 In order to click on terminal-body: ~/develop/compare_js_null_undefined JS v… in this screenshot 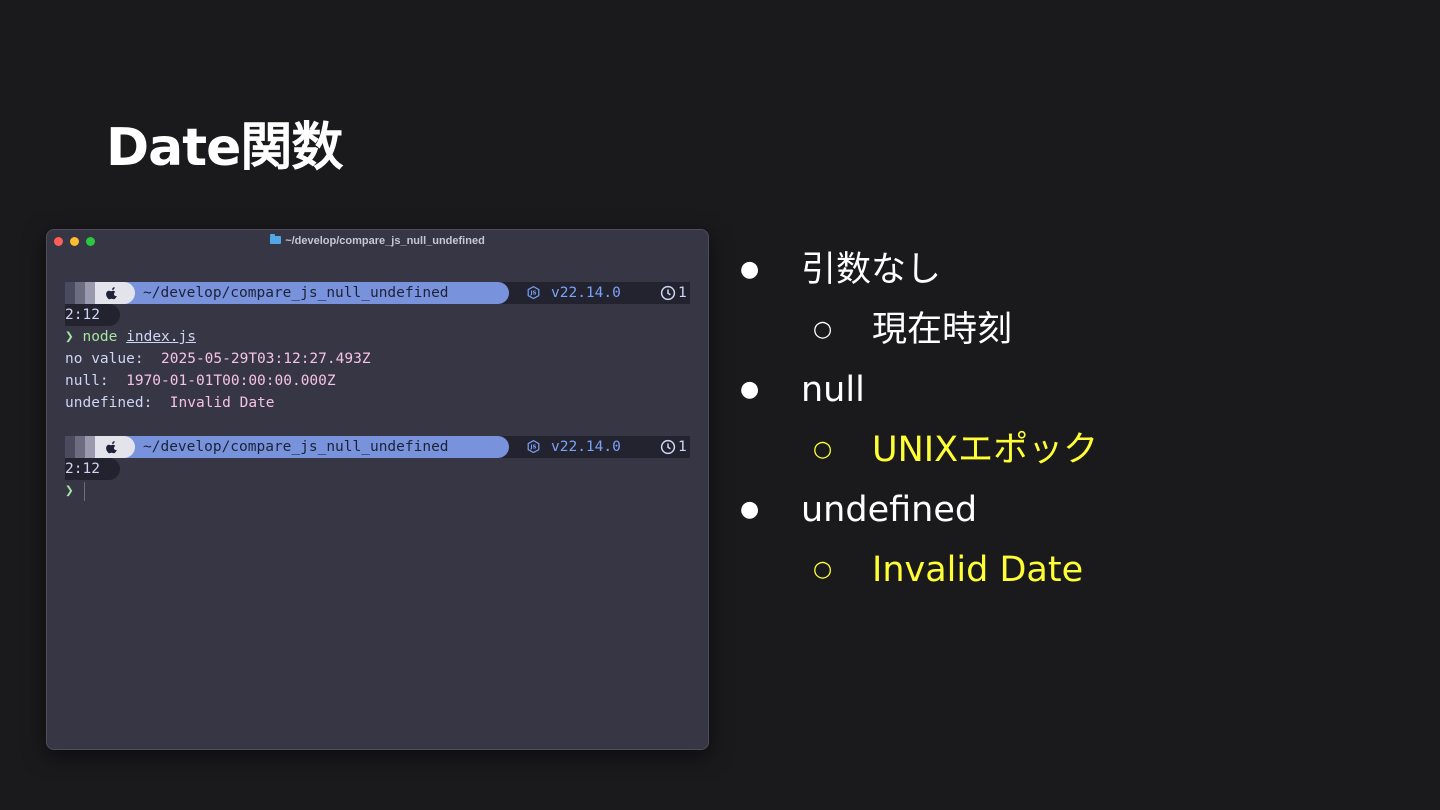, I will do `click(377, 392)`.